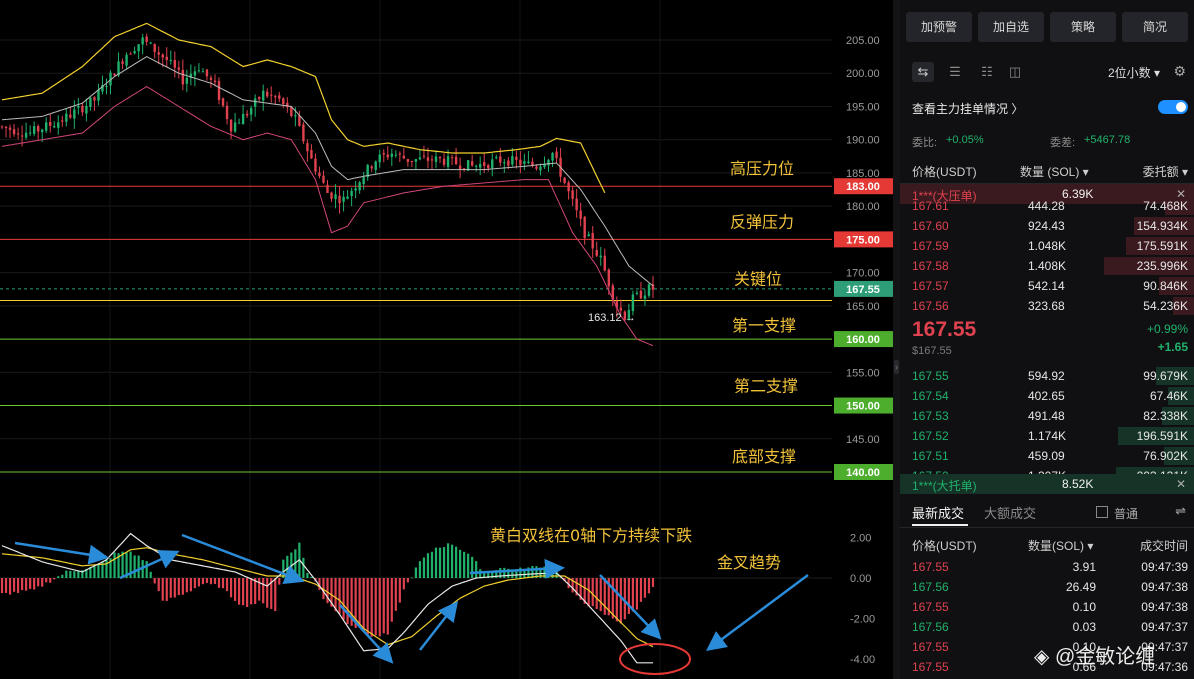  Describe the element at coordinates (1015, 72) in the screenshot. I see `view-trades-icon: ◫` at that location.